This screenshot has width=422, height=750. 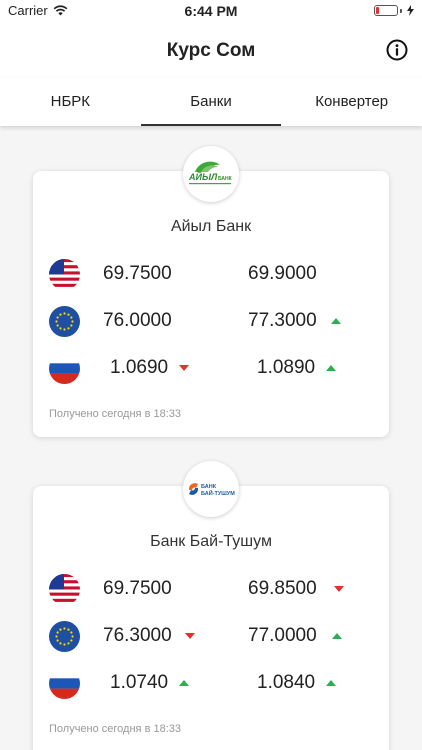 I want to click on rate-row-rub: 1.0740 1.0840, so click(x=211, y=684).